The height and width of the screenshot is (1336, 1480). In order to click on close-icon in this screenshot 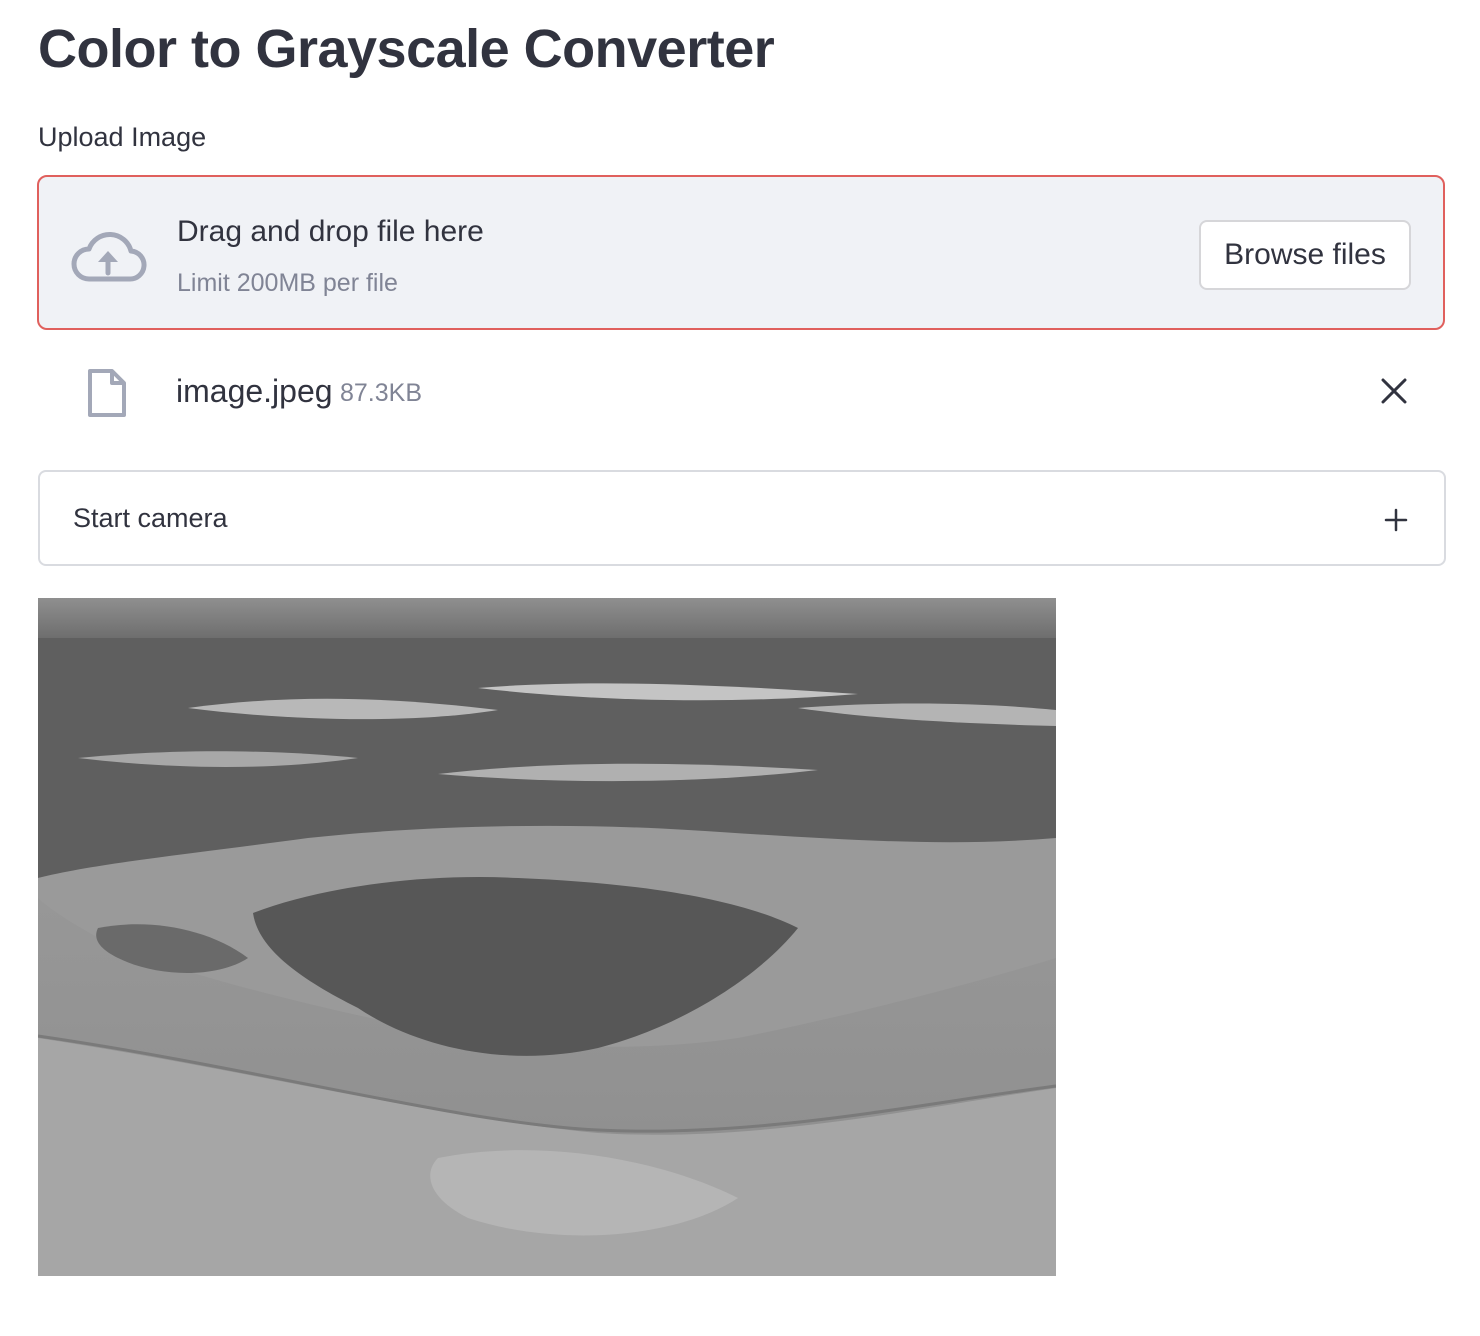, I will do `click(1394, 391)`.